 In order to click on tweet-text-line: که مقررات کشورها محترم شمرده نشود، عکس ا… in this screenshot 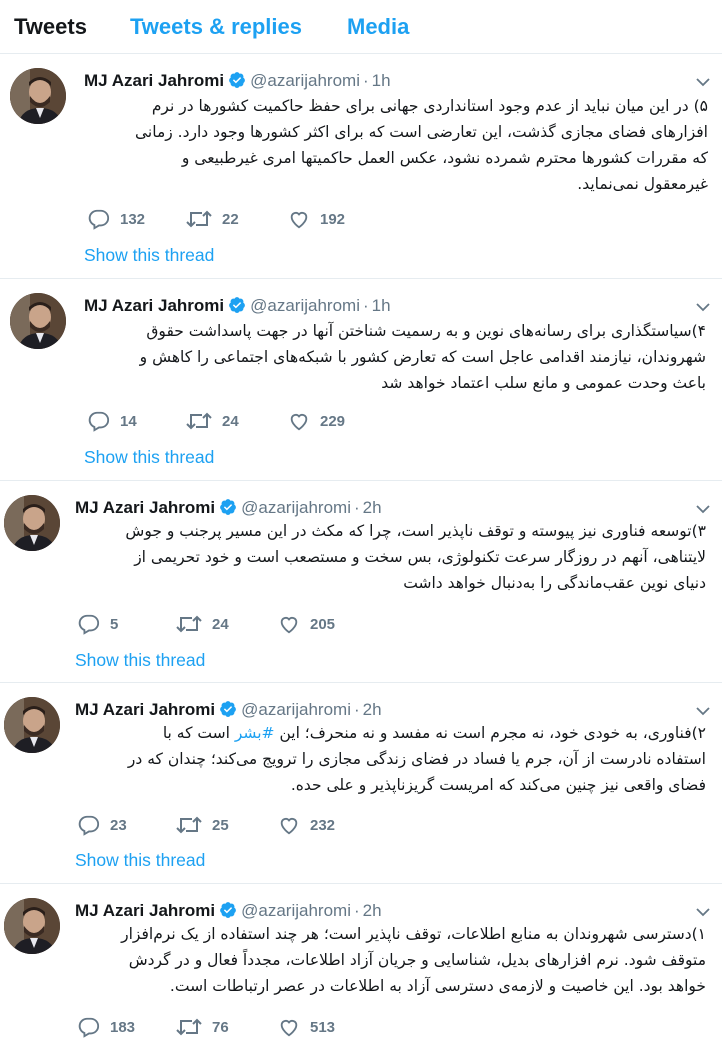, I will do `click(444, 158)`.